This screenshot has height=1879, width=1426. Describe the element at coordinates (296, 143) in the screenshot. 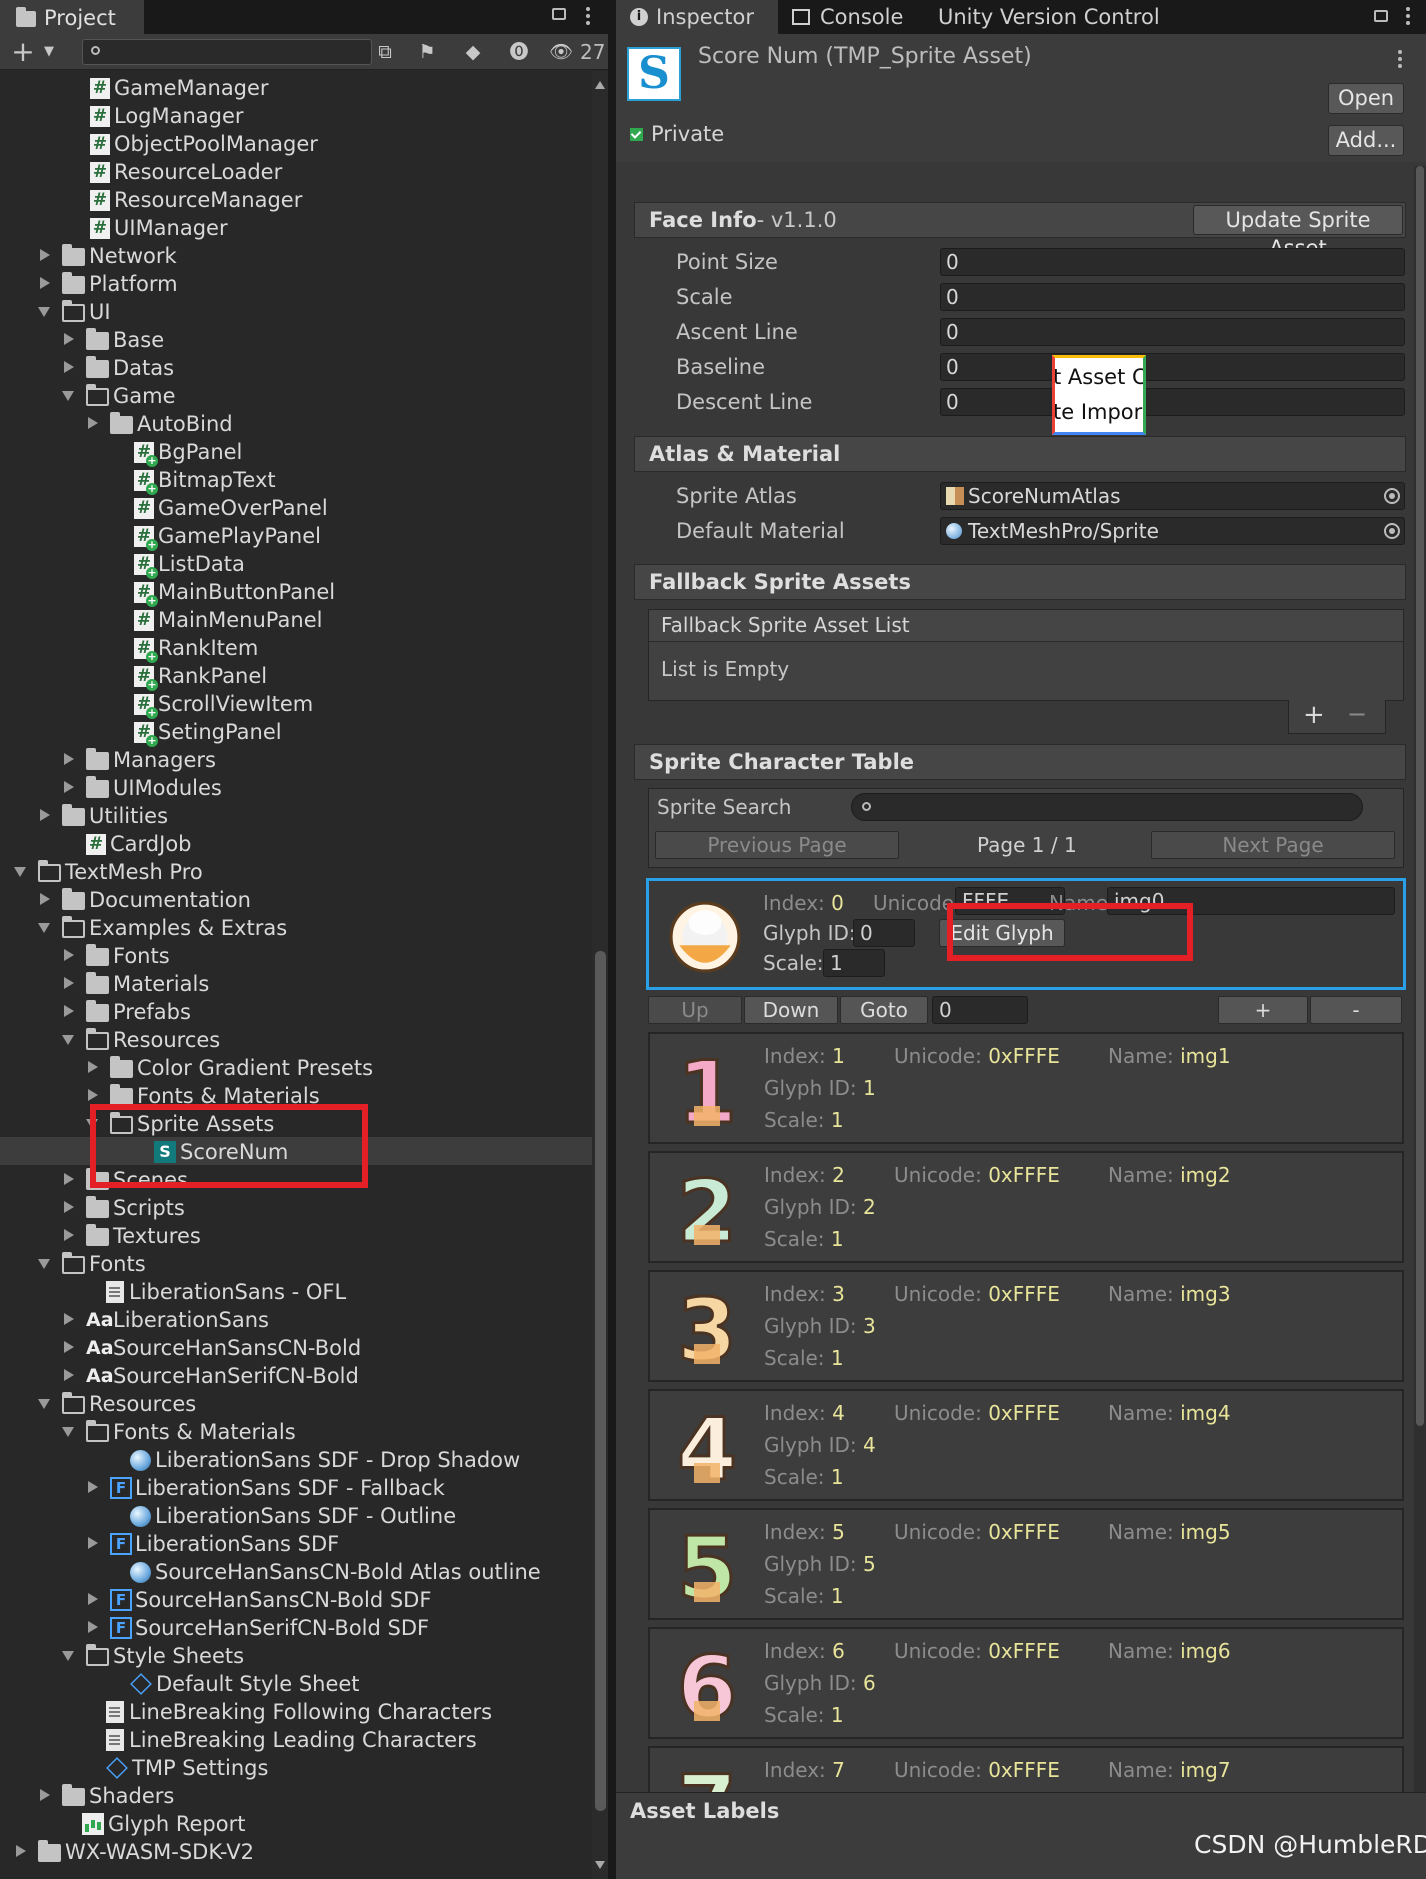

I see `tree-item: # ObjectPoolManager` at that location.